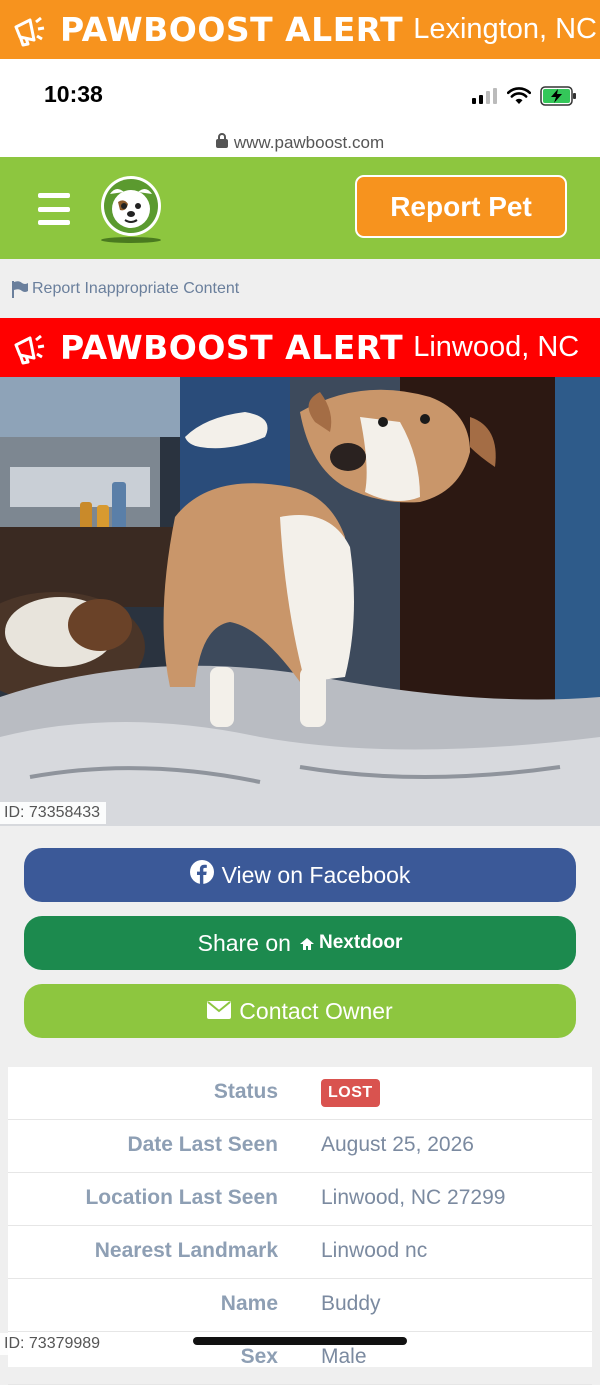 The height and width of the screenshot is (1385, 600). What do you see at coordinates (300, 208) in the screenshot?
I see `site-header: Report Pet` at bounding box center [300, 208].